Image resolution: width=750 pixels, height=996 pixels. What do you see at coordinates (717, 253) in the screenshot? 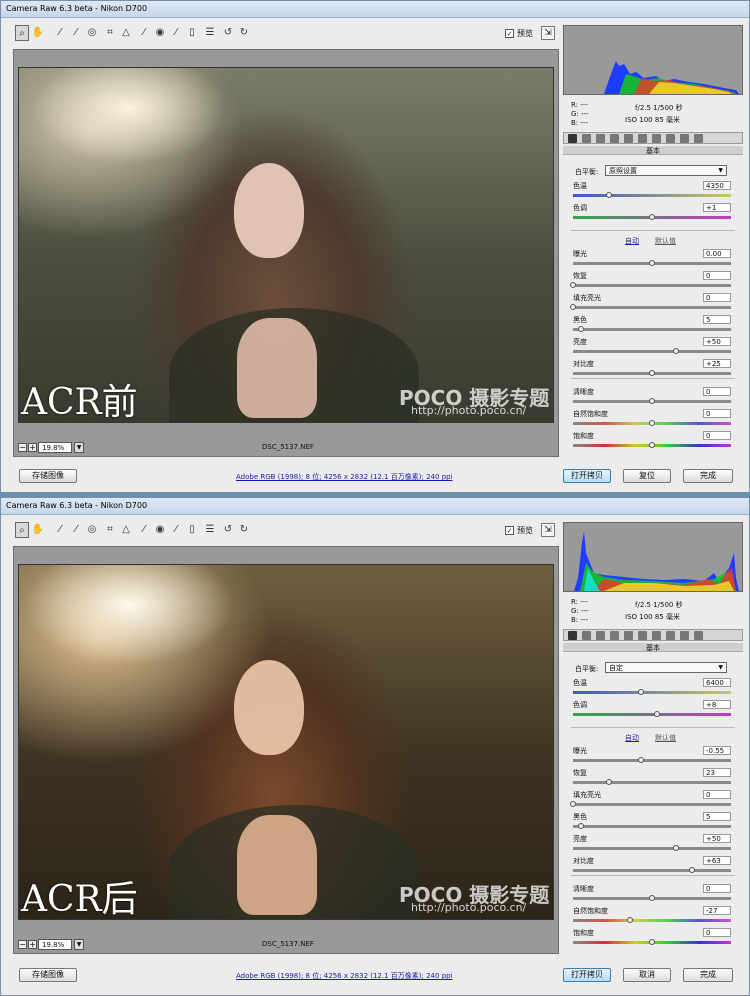
I see `slider-value-field: 0.00` at bounding box center [717, 253].